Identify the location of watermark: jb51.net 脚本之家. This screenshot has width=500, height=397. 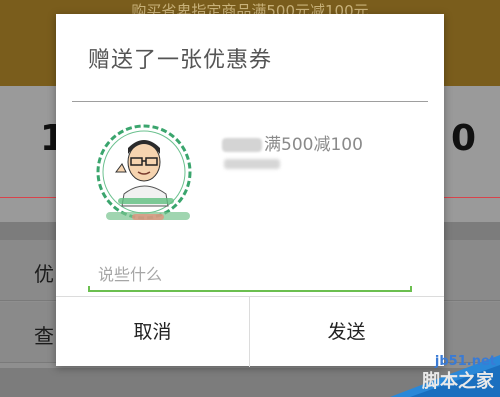
(425, 372).